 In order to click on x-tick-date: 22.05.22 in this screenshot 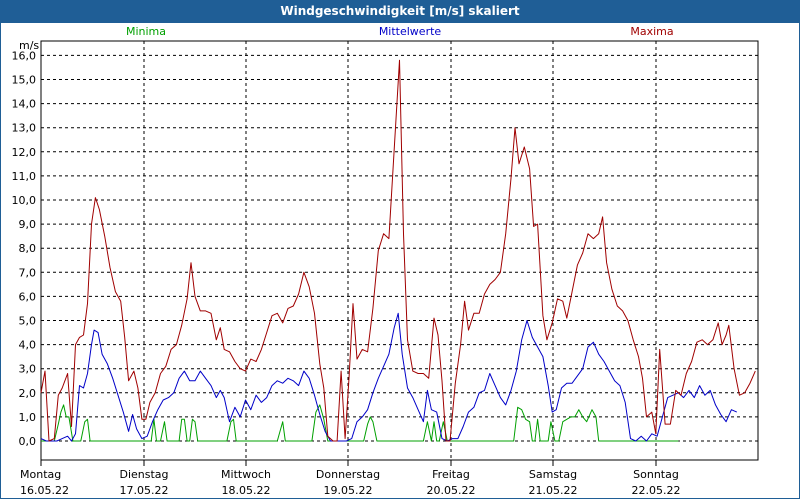, I will do `click(656, 490)`.